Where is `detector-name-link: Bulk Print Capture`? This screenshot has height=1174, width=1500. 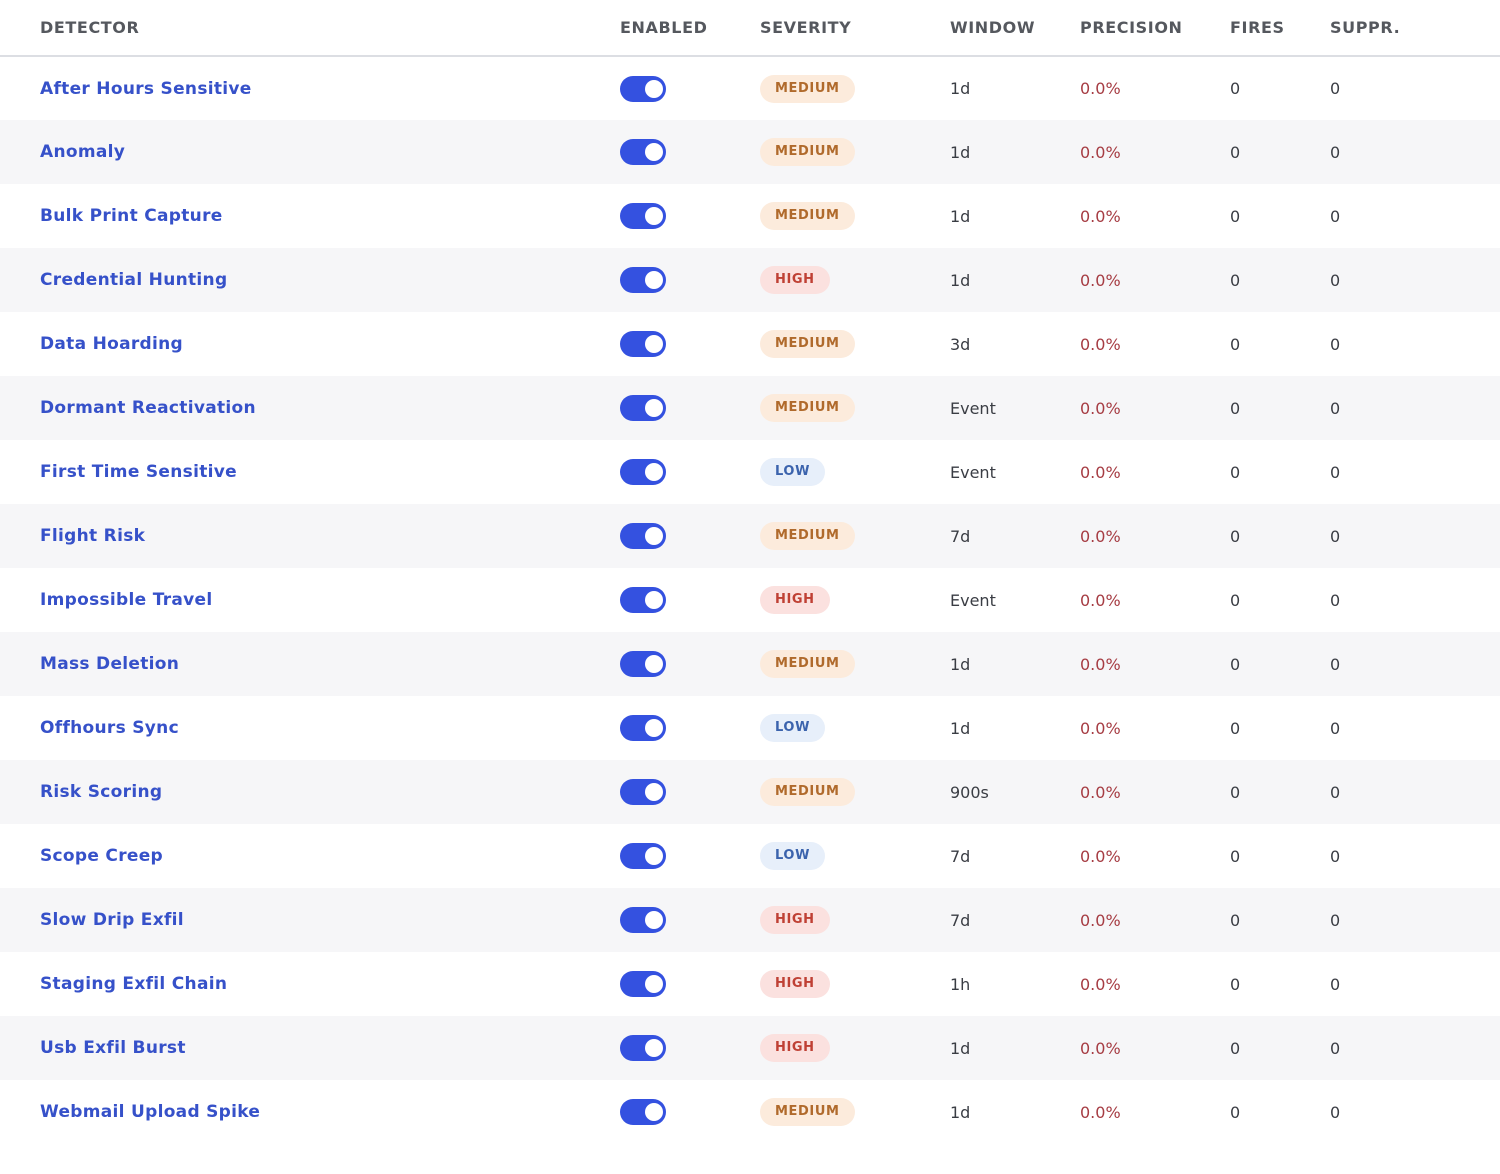 detector-name-link: Bulk Print Capture is located at coordinates (131, 216).